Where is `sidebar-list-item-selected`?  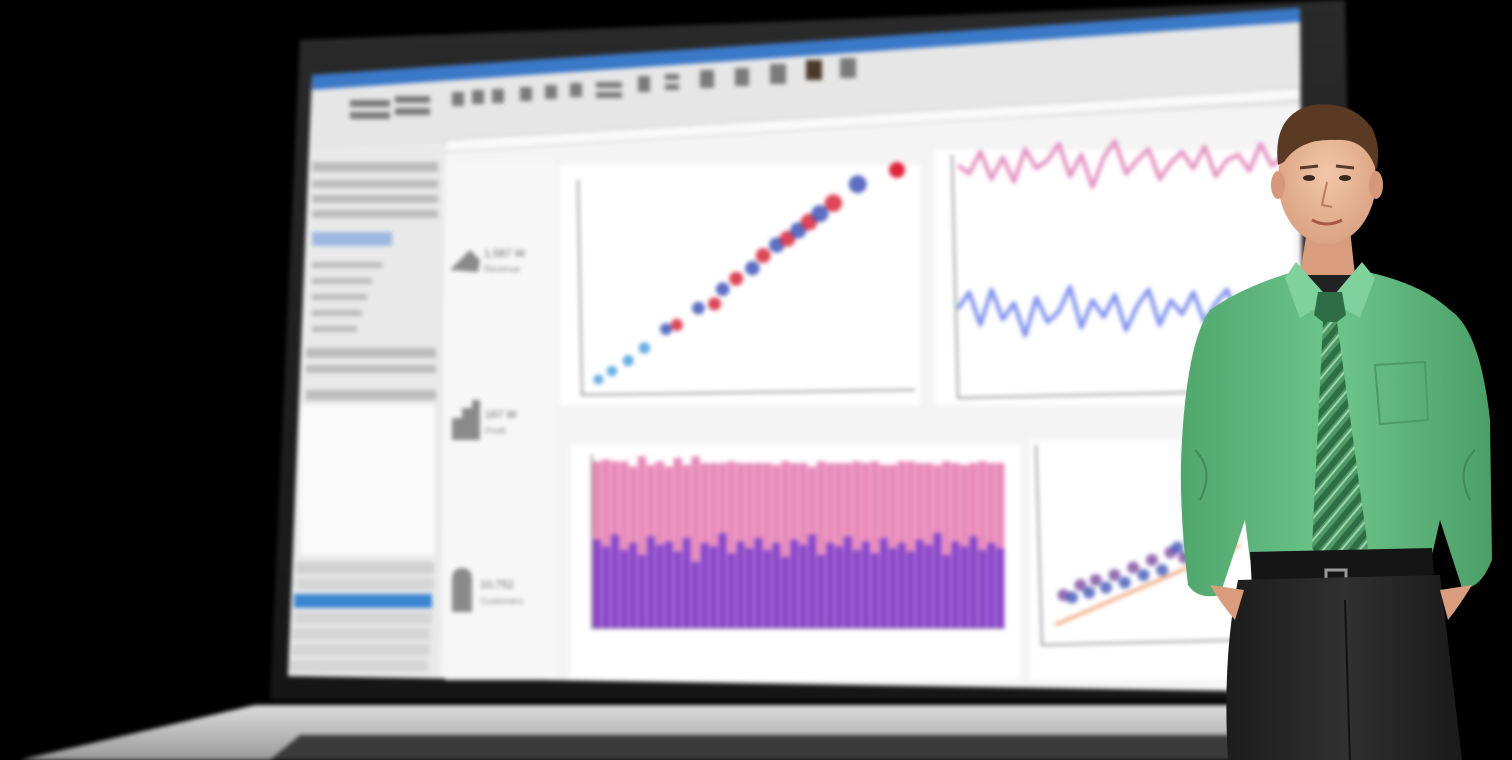
sidebar-list-item-selected is located at coordinates (363, 601).